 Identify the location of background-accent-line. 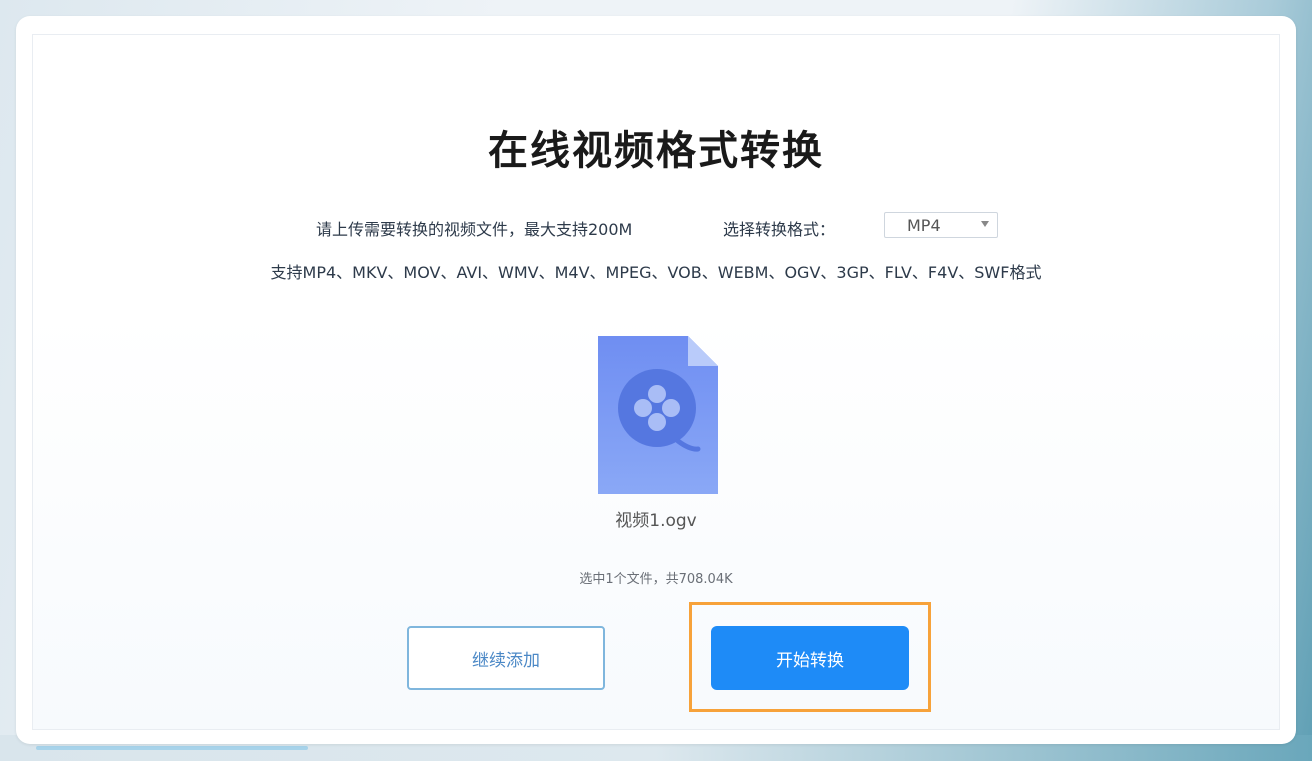
(172, 748).